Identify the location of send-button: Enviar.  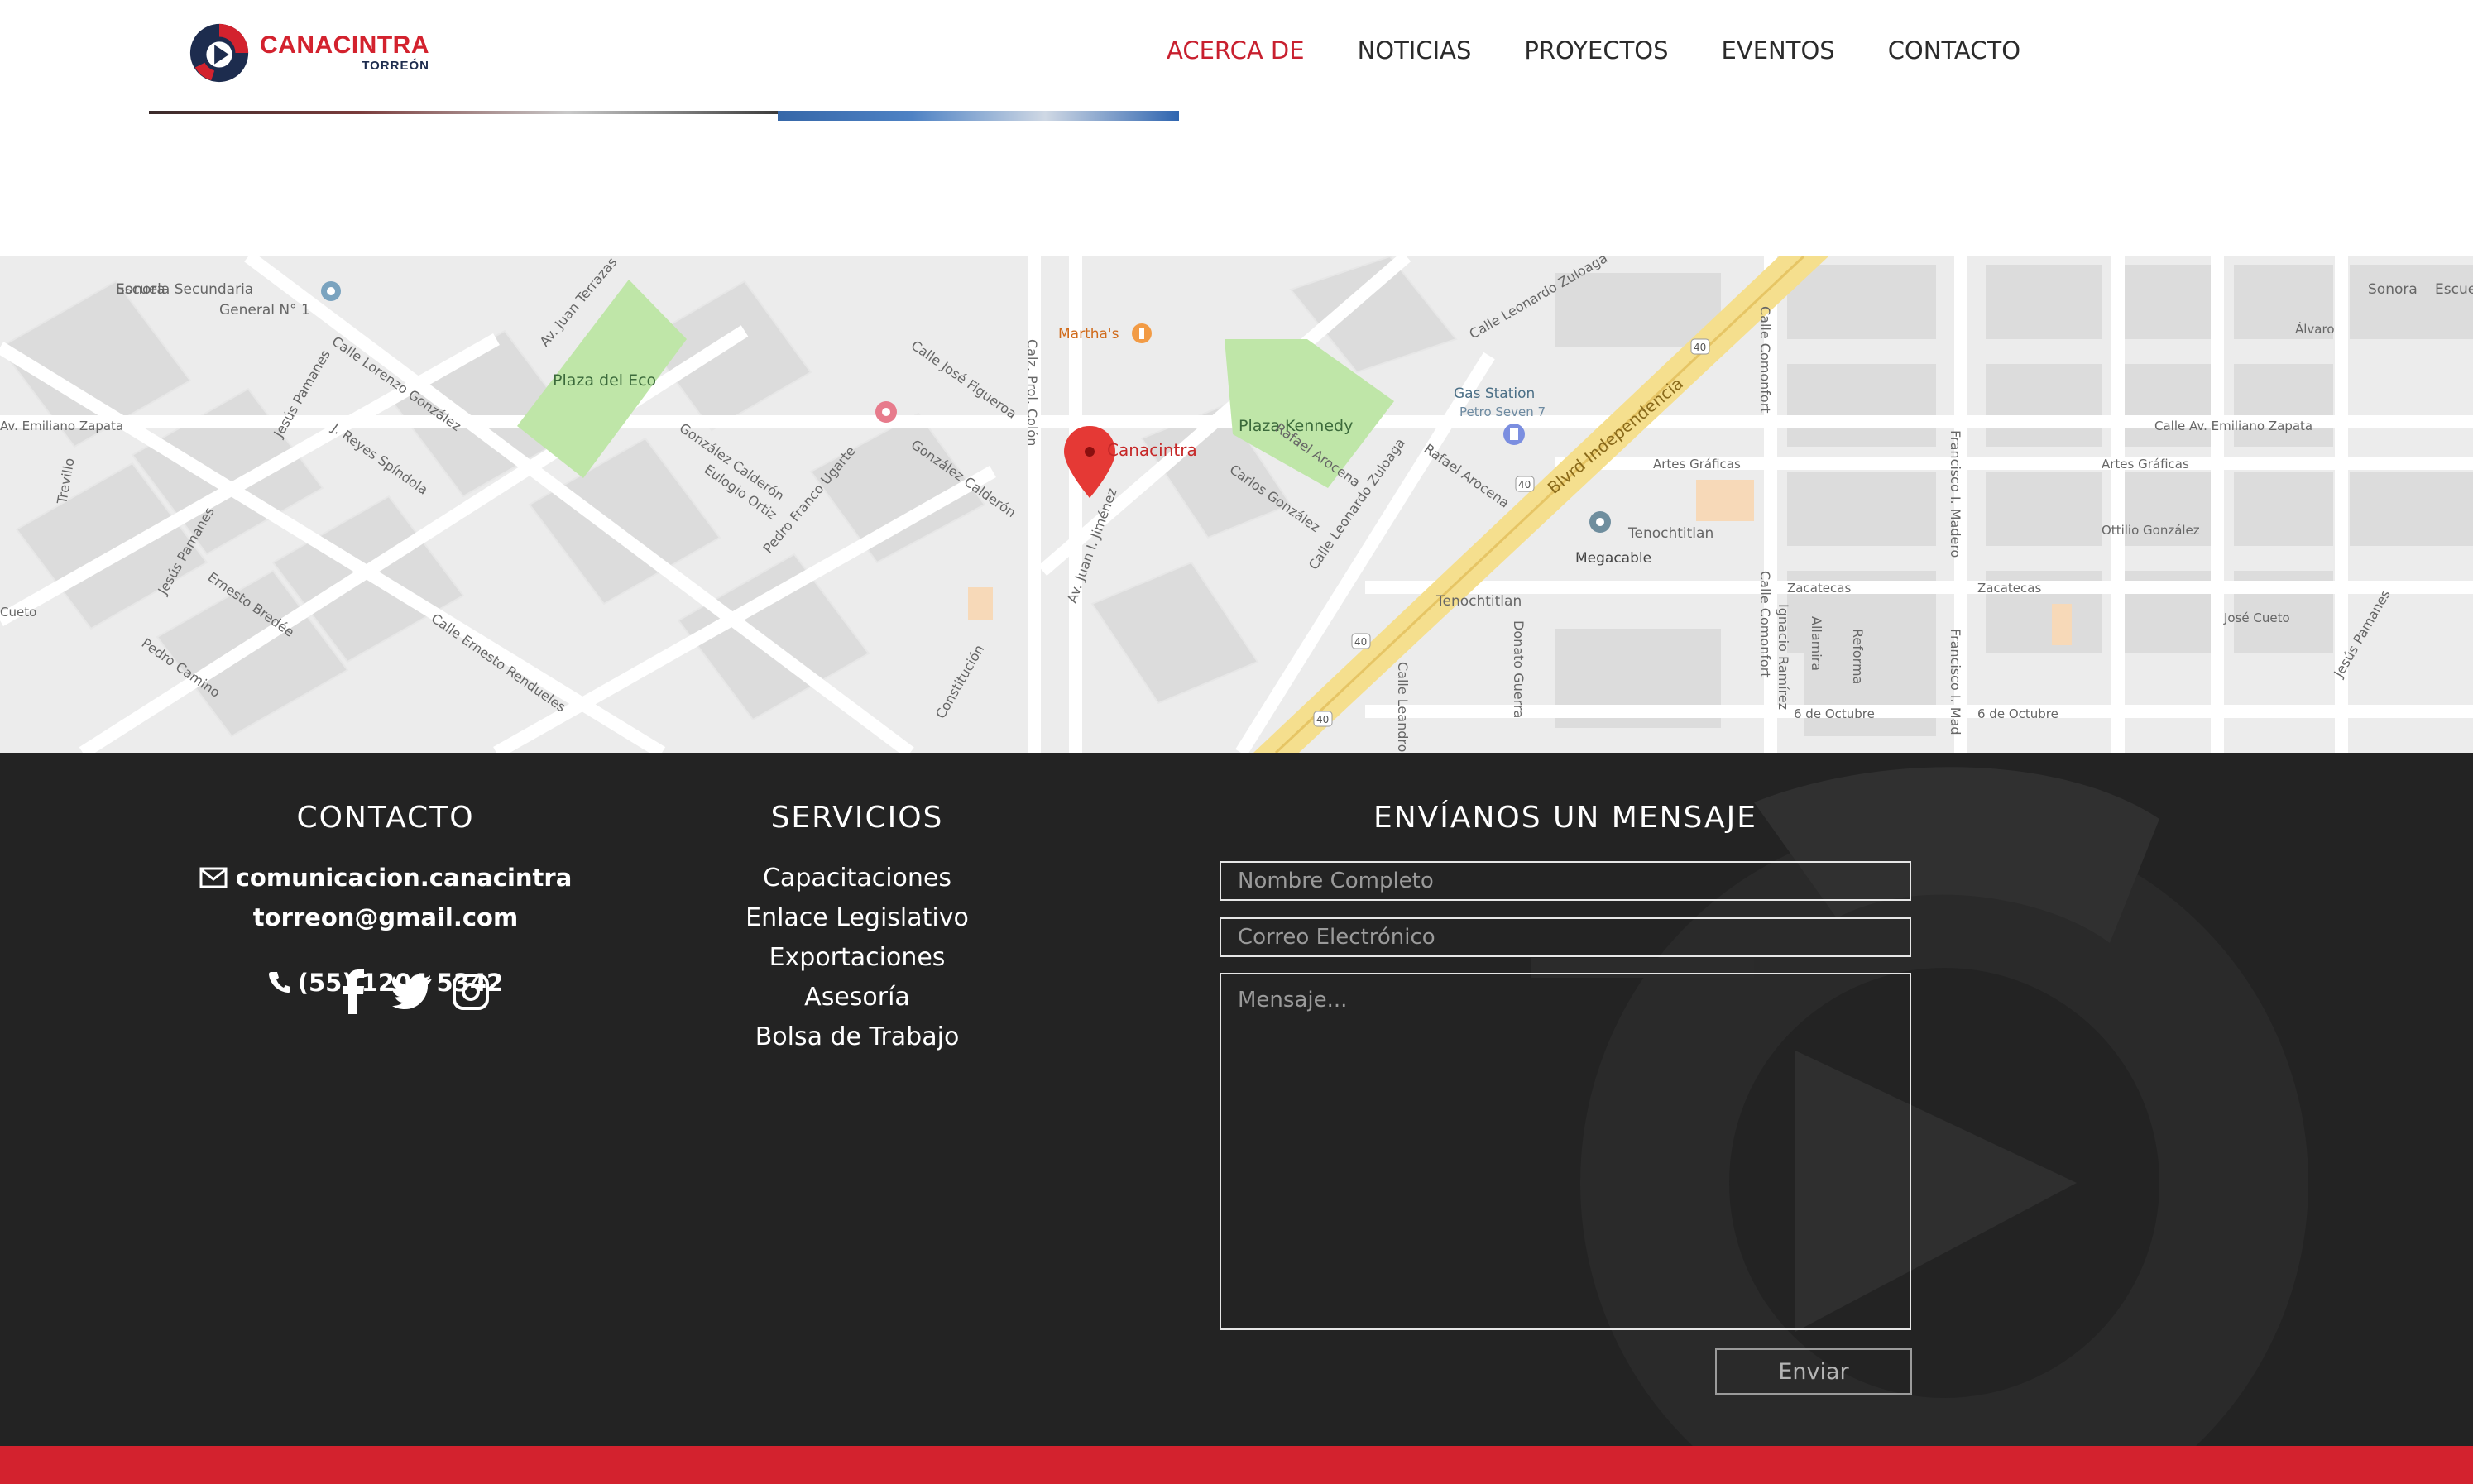
(1814, 1371).